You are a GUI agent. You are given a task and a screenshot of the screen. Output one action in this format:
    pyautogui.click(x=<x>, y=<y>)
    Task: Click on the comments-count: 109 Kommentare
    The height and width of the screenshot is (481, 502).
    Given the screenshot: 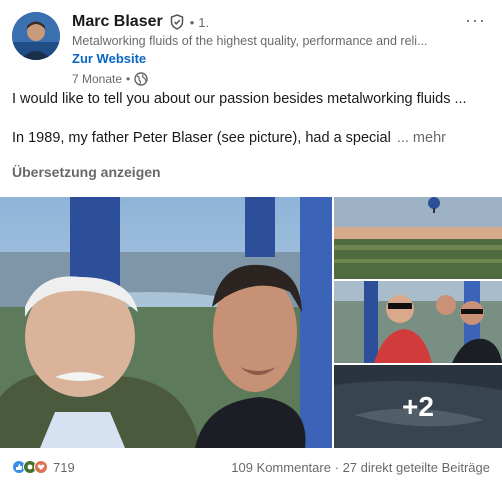 What is the action you would take?
    pyautogui.click(x=281, y=467)
    